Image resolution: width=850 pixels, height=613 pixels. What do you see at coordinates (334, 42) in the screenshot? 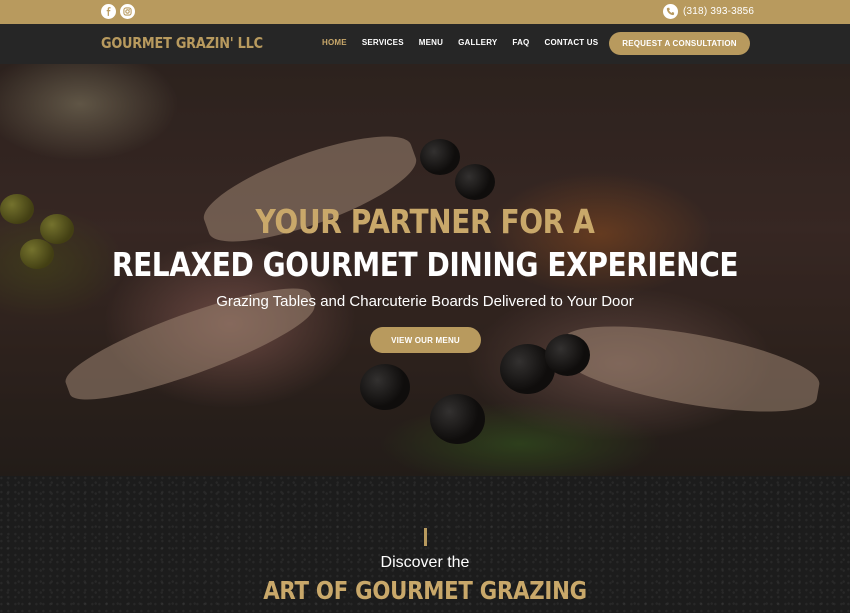
I see `nav-home: HOME` at bounding box center [334, 42].